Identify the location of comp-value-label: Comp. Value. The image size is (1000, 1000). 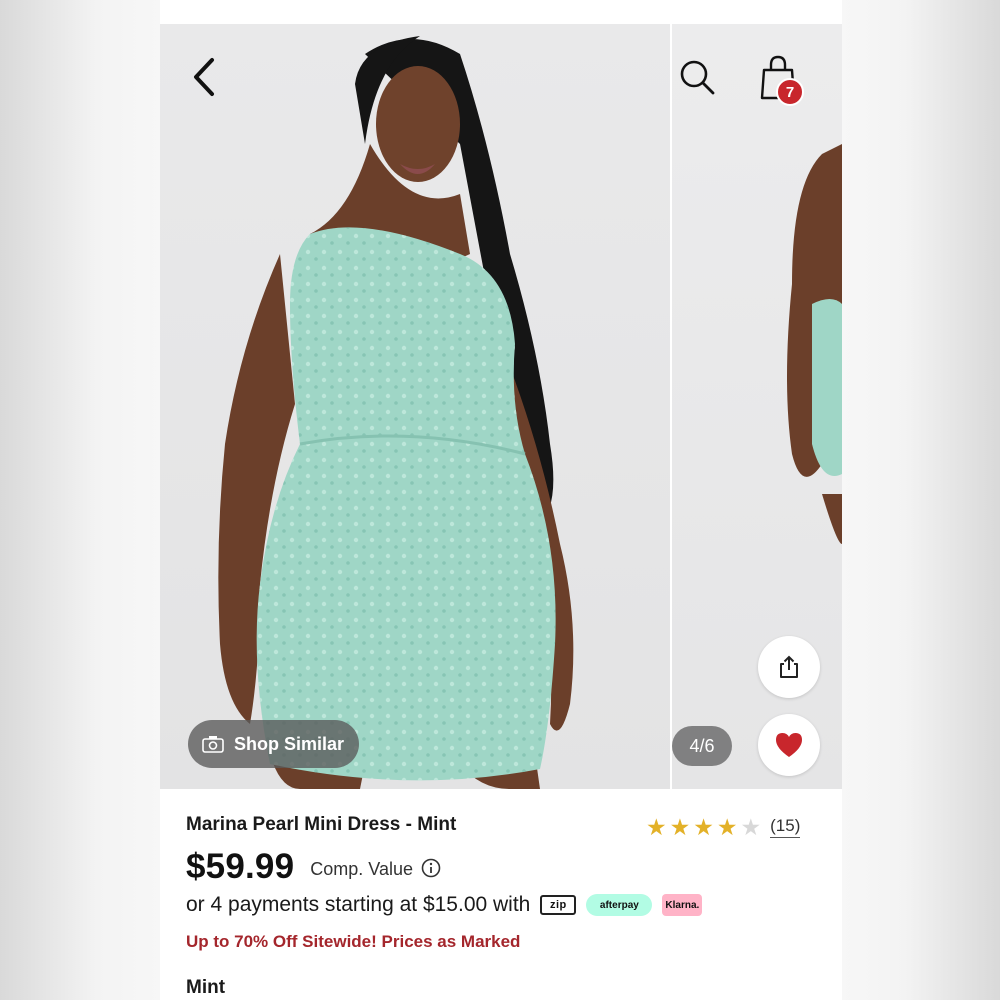
(361, 868).